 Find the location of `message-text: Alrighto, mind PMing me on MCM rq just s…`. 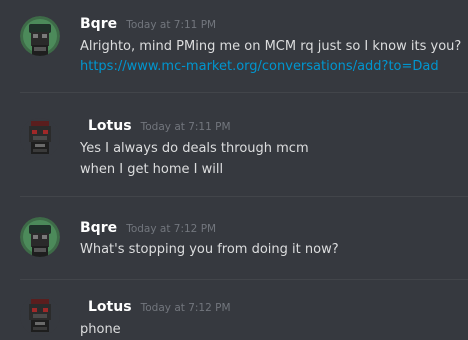

message-text: Alrighto, mind PMing me on MCM rq just s… is located at coordinates (271, 46).